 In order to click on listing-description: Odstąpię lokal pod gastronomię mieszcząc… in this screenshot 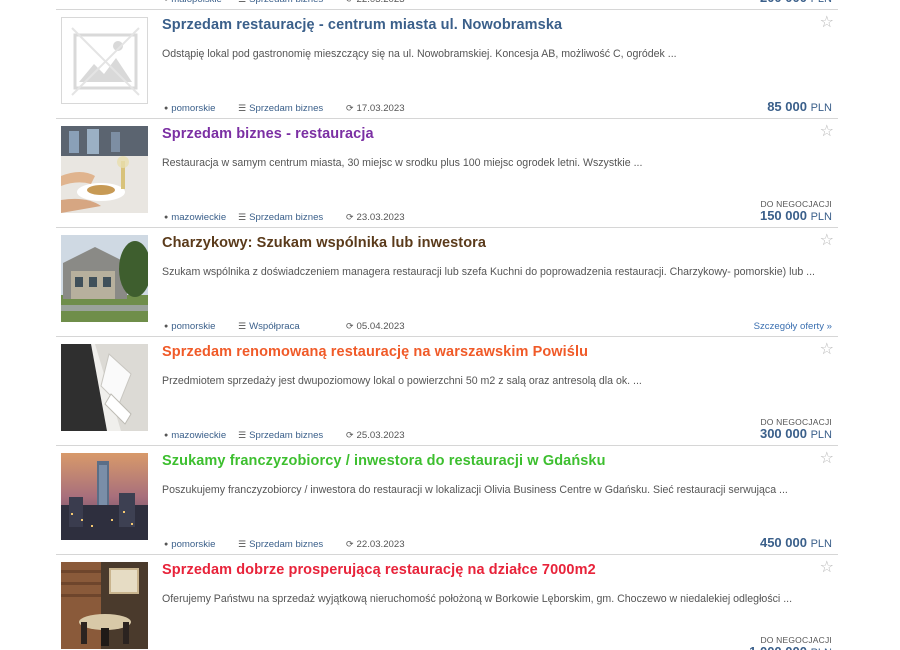, I will do `click(419, 54)`.